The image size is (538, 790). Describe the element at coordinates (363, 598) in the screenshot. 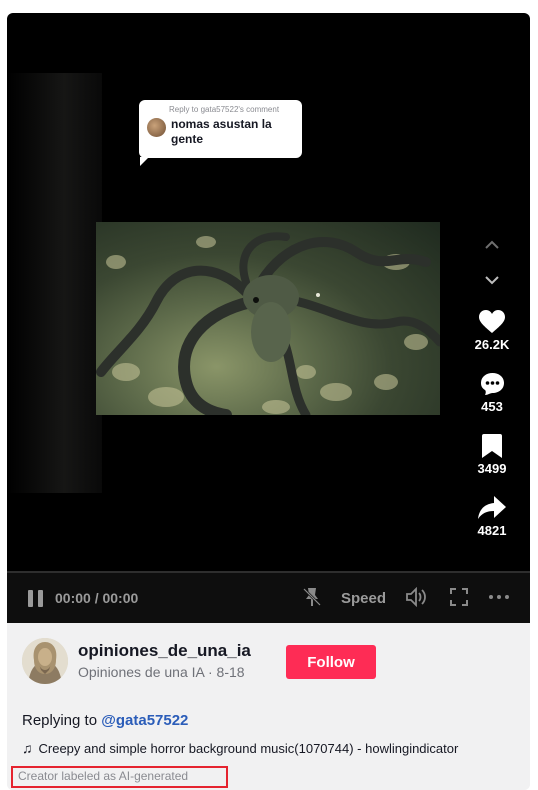

I see `speed-button: Speed` at that location.